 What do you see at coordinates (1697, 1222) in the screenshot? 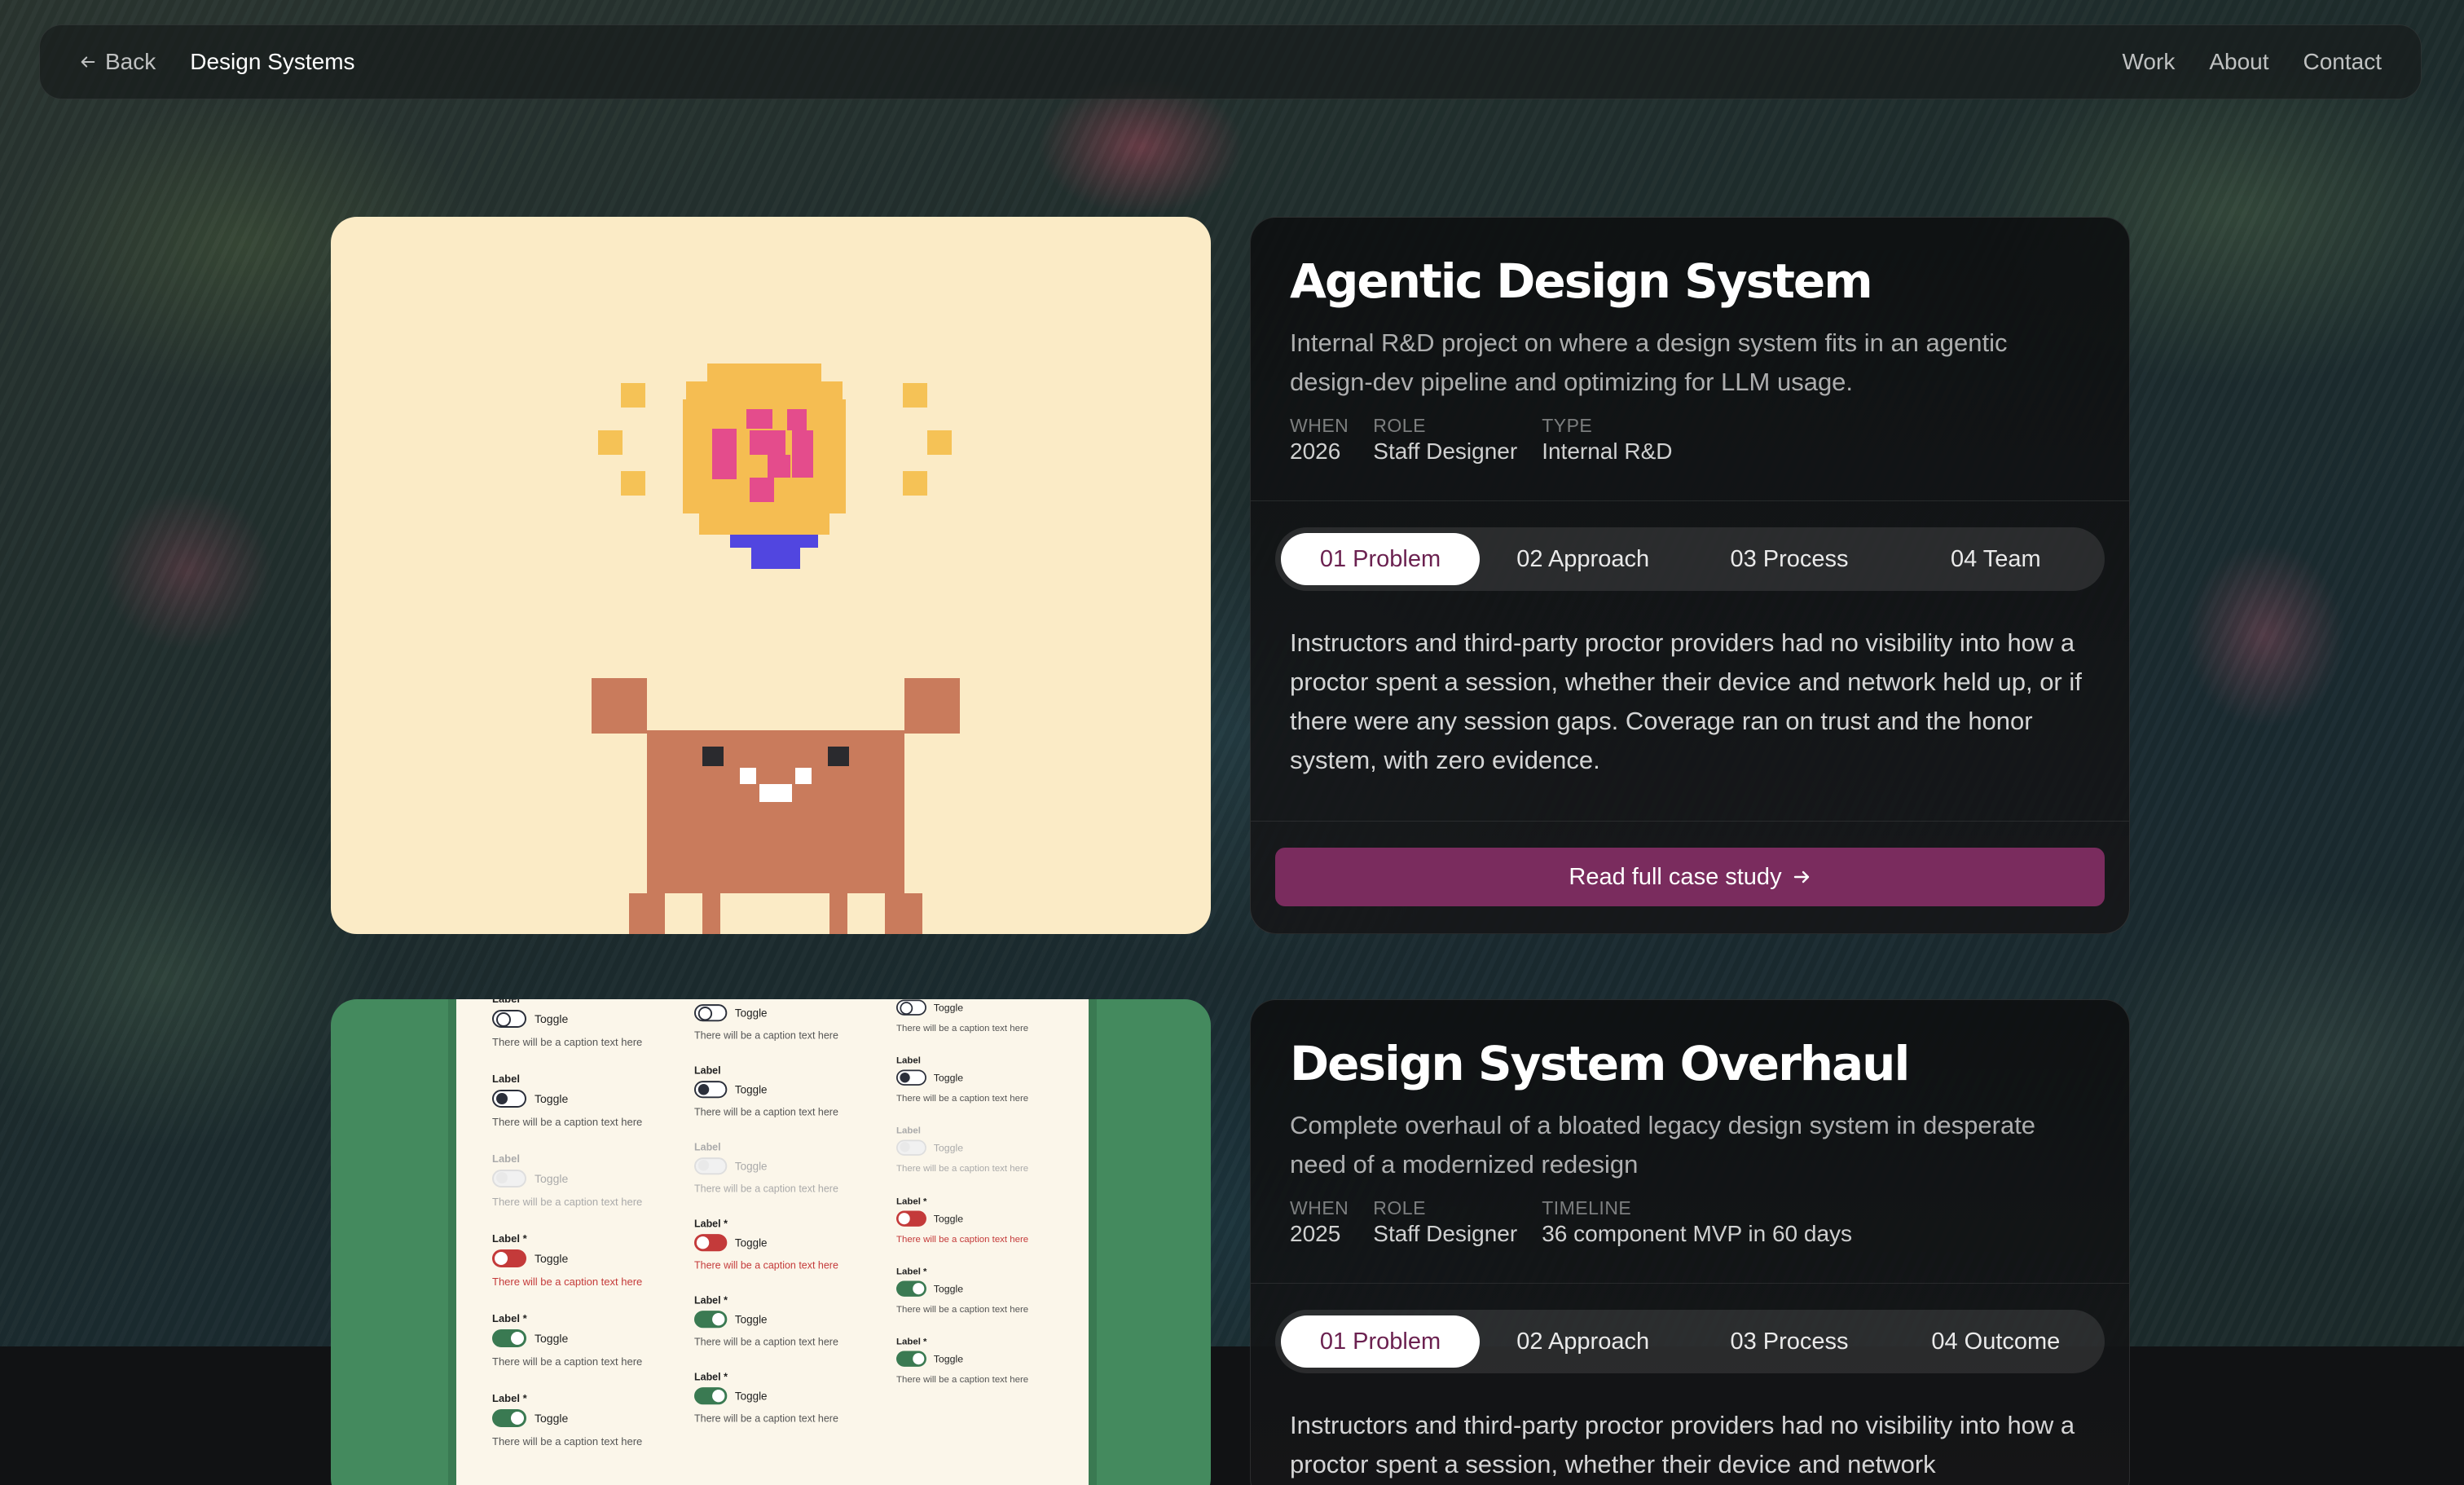
I see `meta-timeline: TIMELINE 36 component MVP in 60 days` at bounding box center [1697, 1222].